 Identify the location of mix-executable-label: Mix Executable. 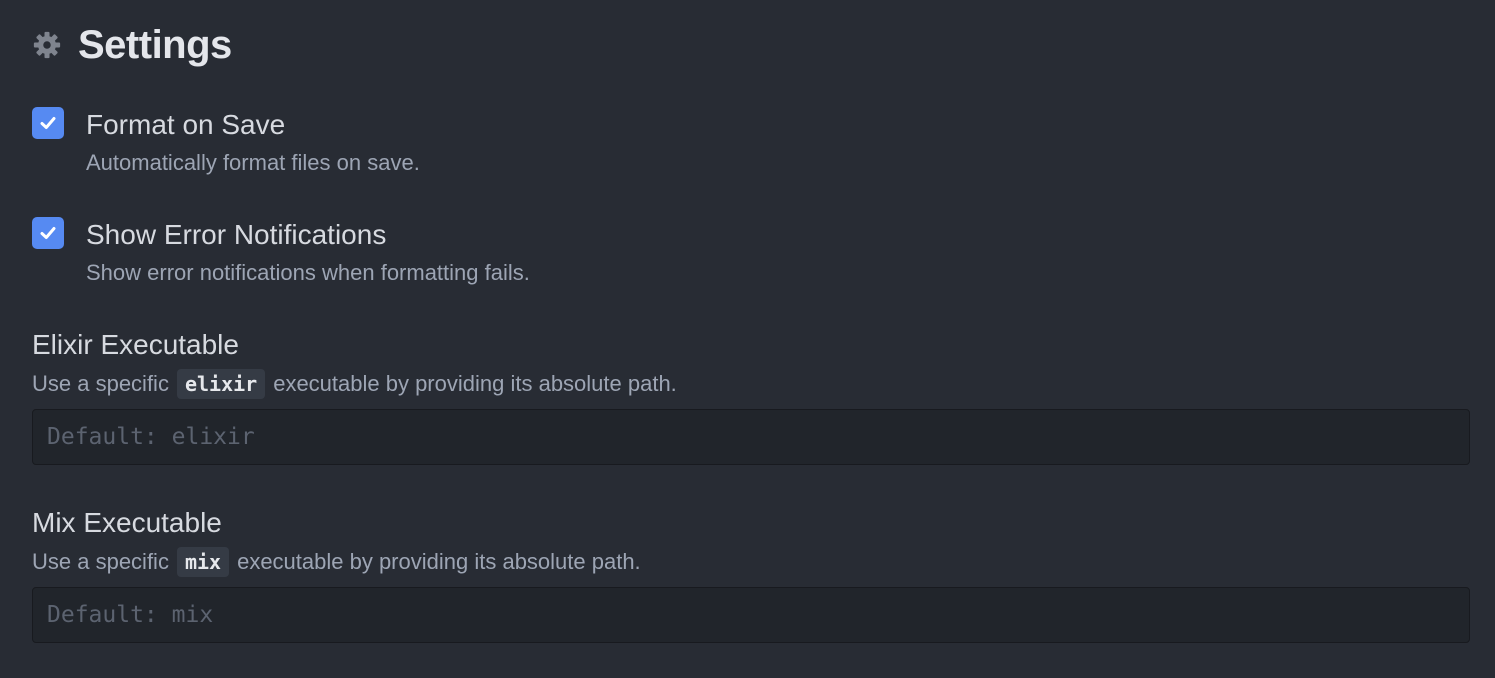
(127, 522).